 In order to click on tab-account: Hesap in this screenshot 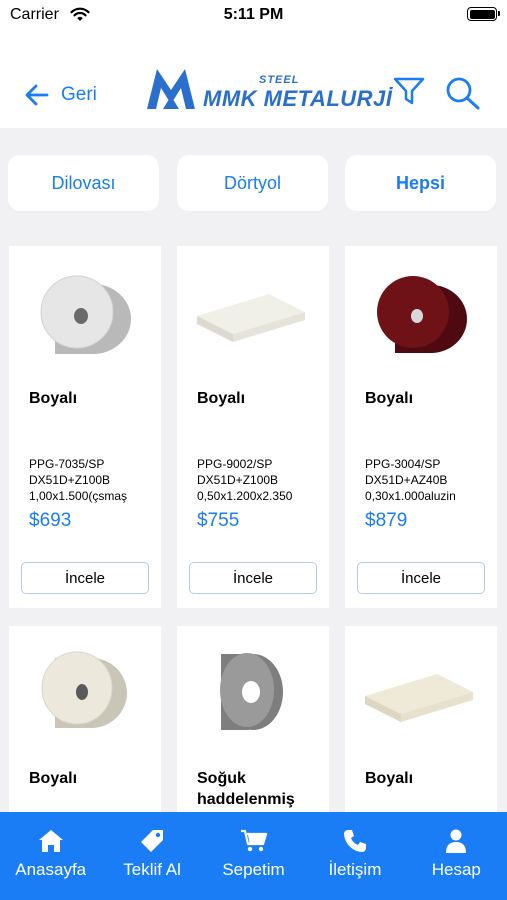, I will do `click(456, 856)`.